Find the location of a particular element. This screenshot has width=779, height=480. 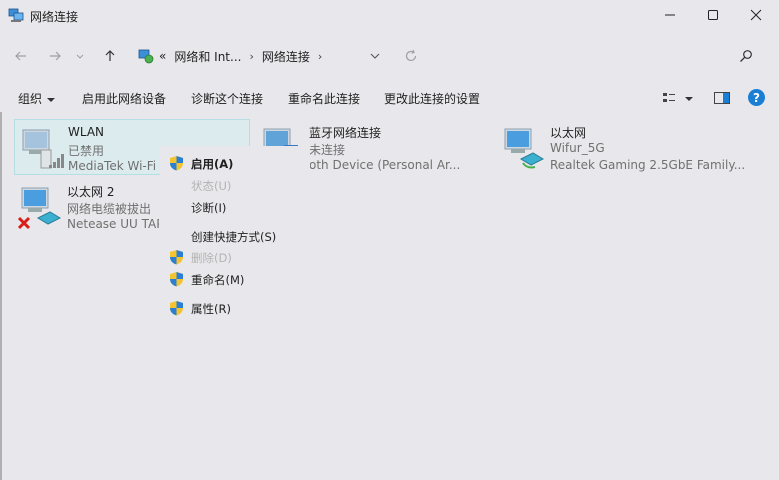

menu-item-label: 属性(R) is located at coordinates (211, 309).